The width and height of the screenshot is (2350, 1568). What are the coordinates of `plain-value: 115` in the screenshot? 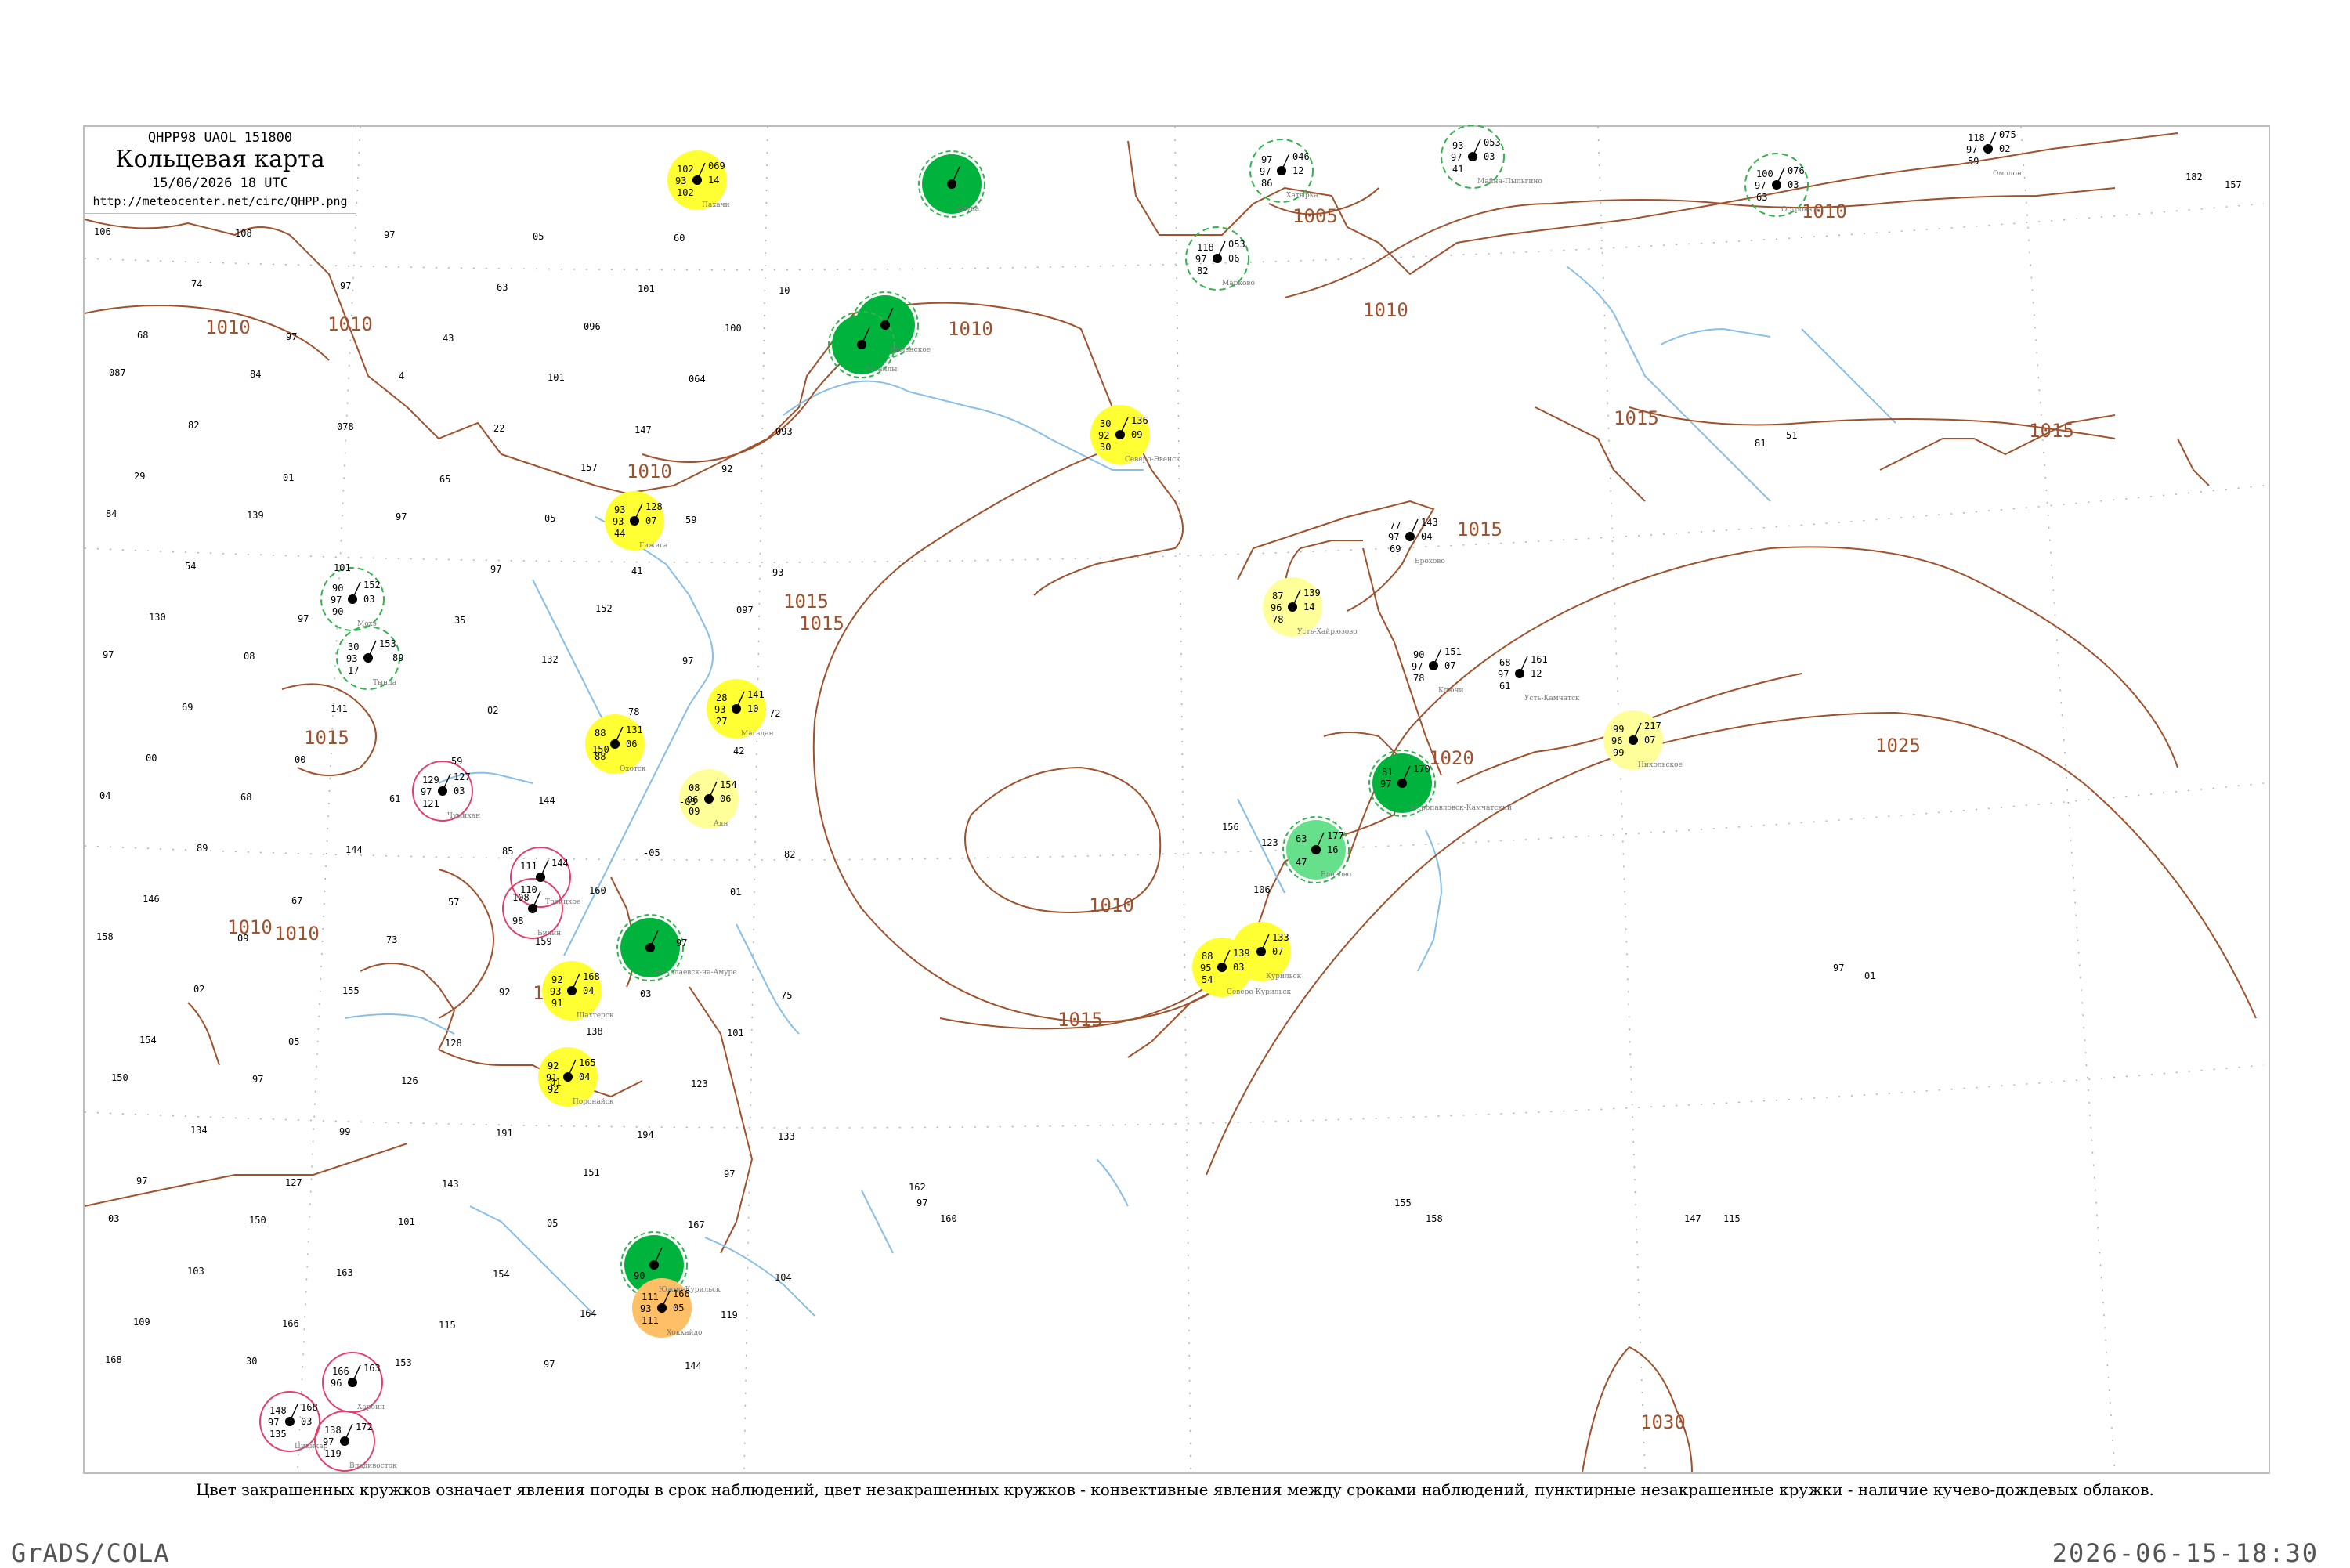 It's located at (447, 1325).